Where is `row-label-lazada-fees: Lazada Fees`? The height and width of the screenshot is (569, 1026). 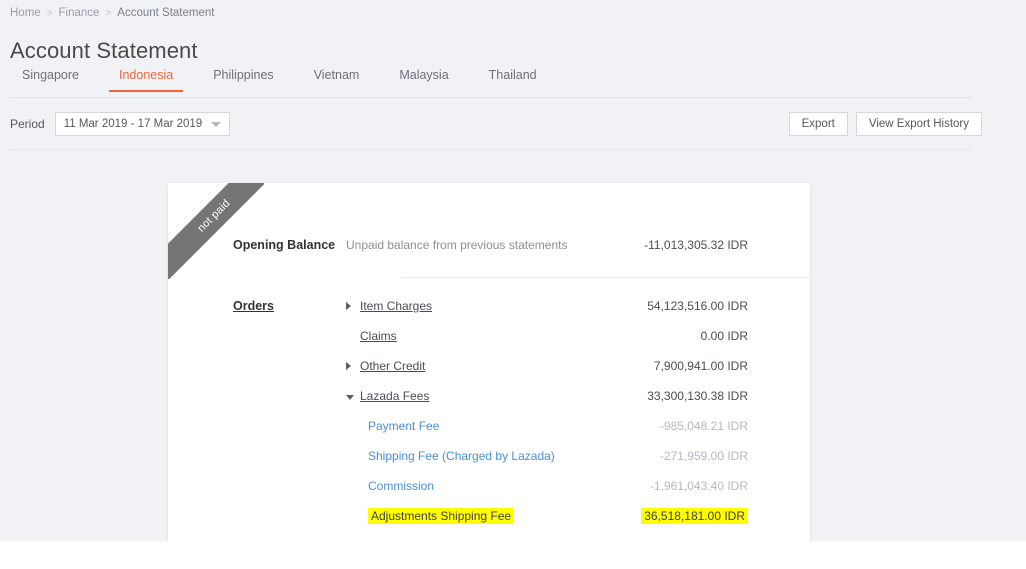
row-label-lazada-fees: Lazada Fees is located at coordinates (394, 396).